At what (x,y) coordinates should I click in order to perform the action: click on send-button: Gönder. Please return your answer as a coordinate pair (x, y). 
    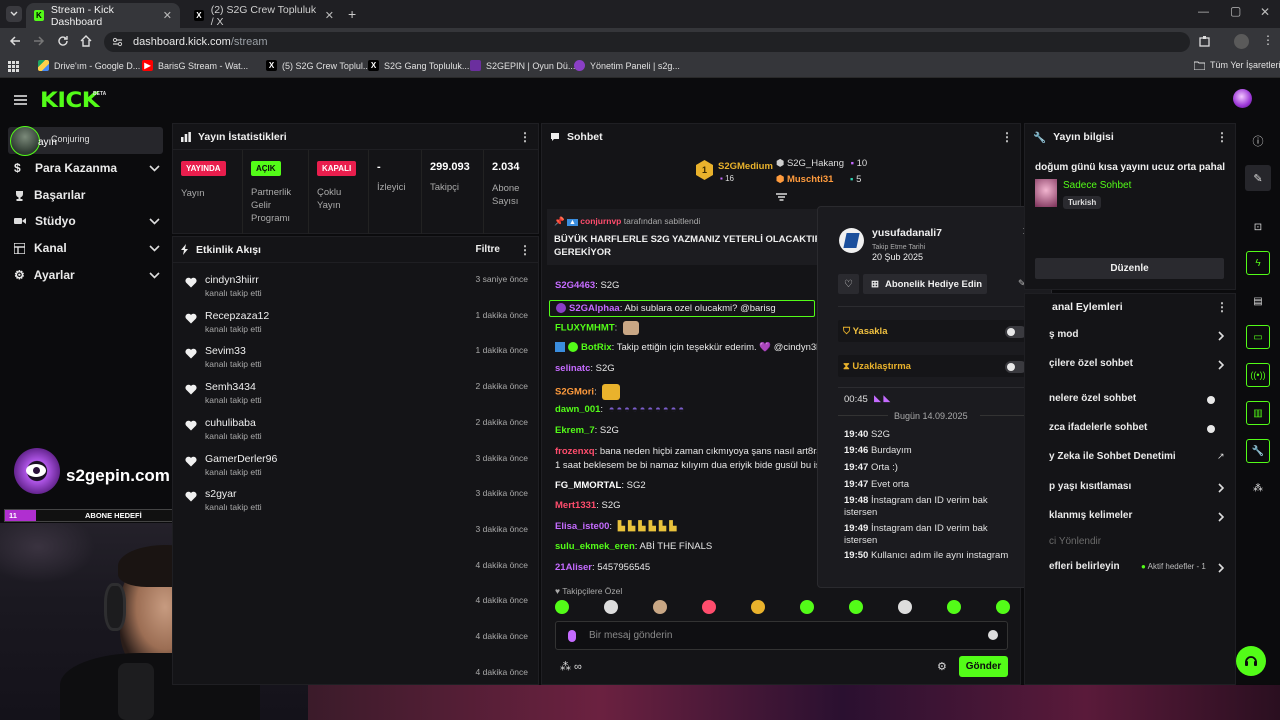
    Looking at the image, I should click on (983, 666).